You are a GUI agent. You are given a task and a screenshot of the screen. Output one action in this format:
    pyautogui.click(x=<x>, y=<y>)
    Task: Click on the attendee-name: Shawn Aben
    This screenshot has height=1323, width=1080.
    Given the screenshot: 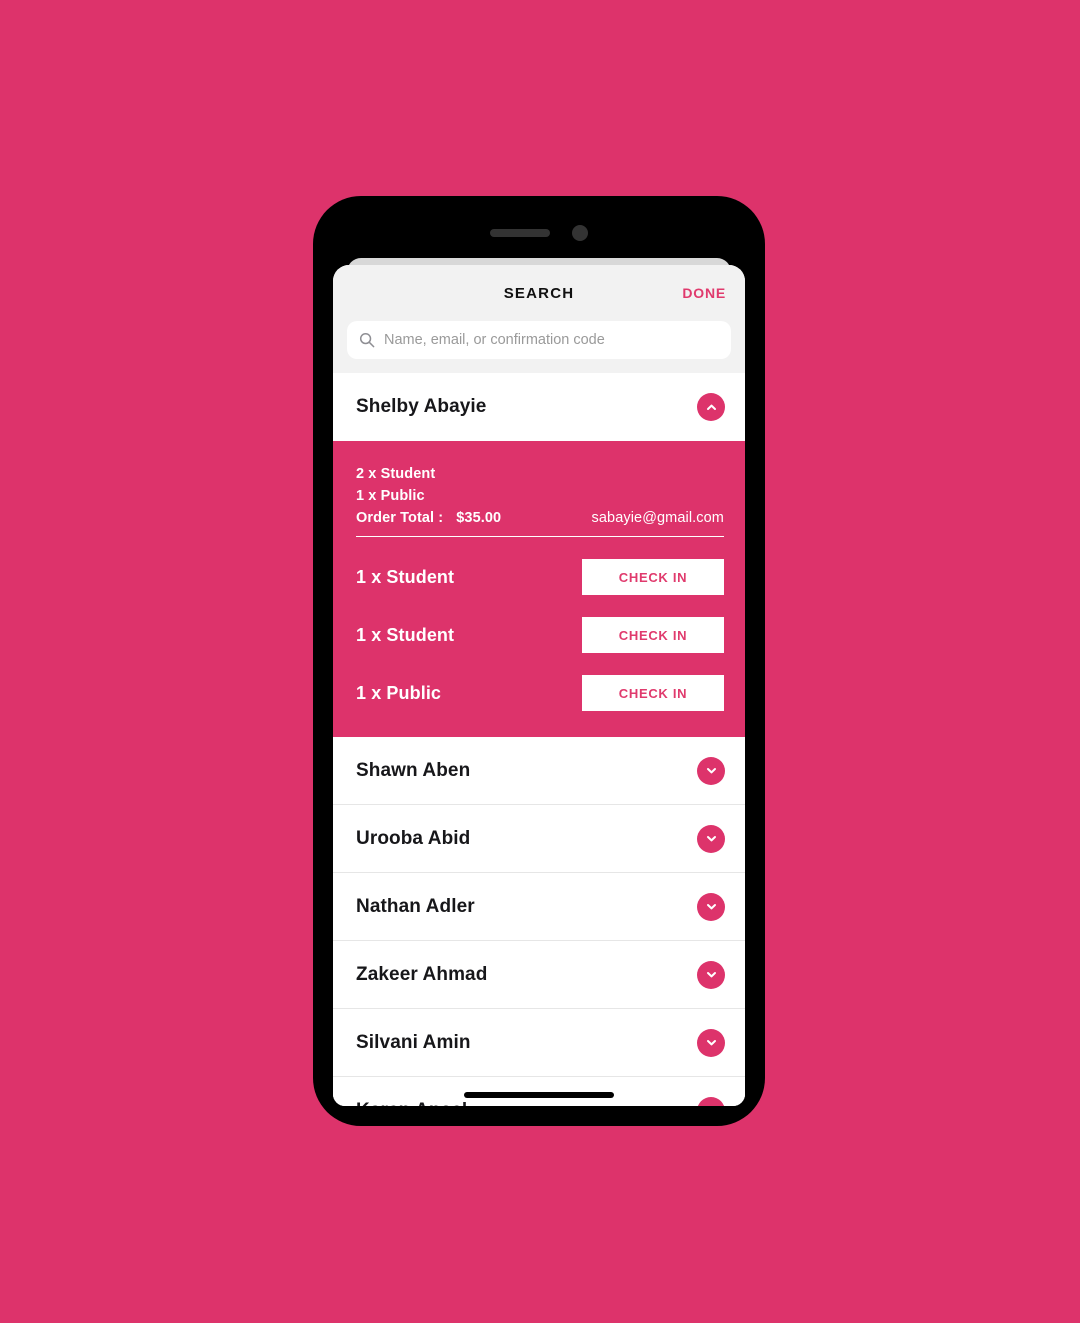 What is the action you would take?
    pyautogui.click(x=413, y=770)
    